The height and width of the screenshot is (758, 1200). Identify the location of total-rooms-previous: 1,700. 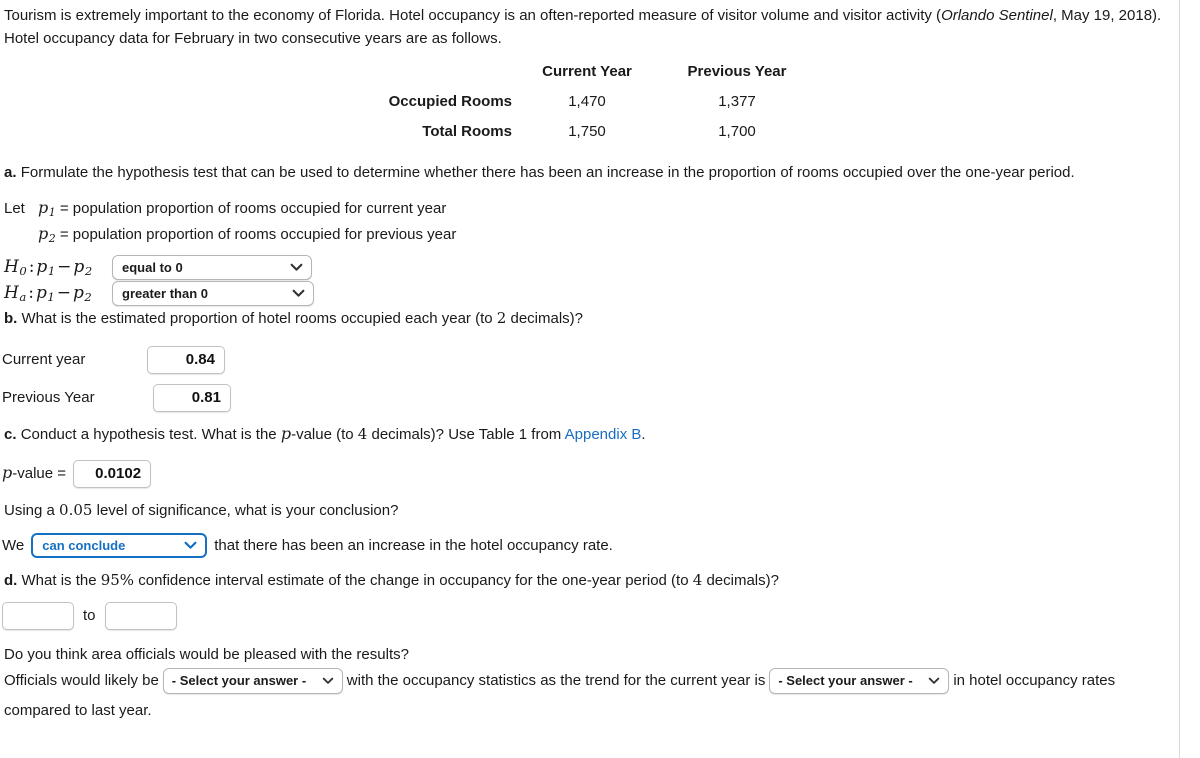
(737, 131).